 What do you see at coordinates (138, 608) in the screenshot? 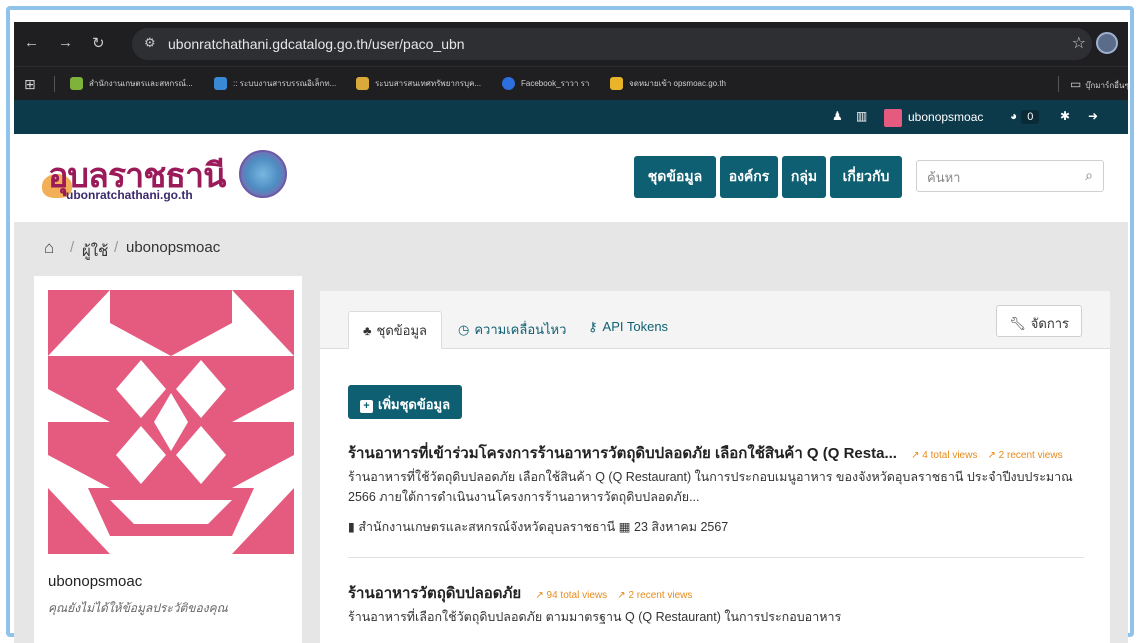
I see `profile-bio: คุณยังไม่ได้ให้ข้อมูลประวัติของคุณ` at bounding box center [138, 608].